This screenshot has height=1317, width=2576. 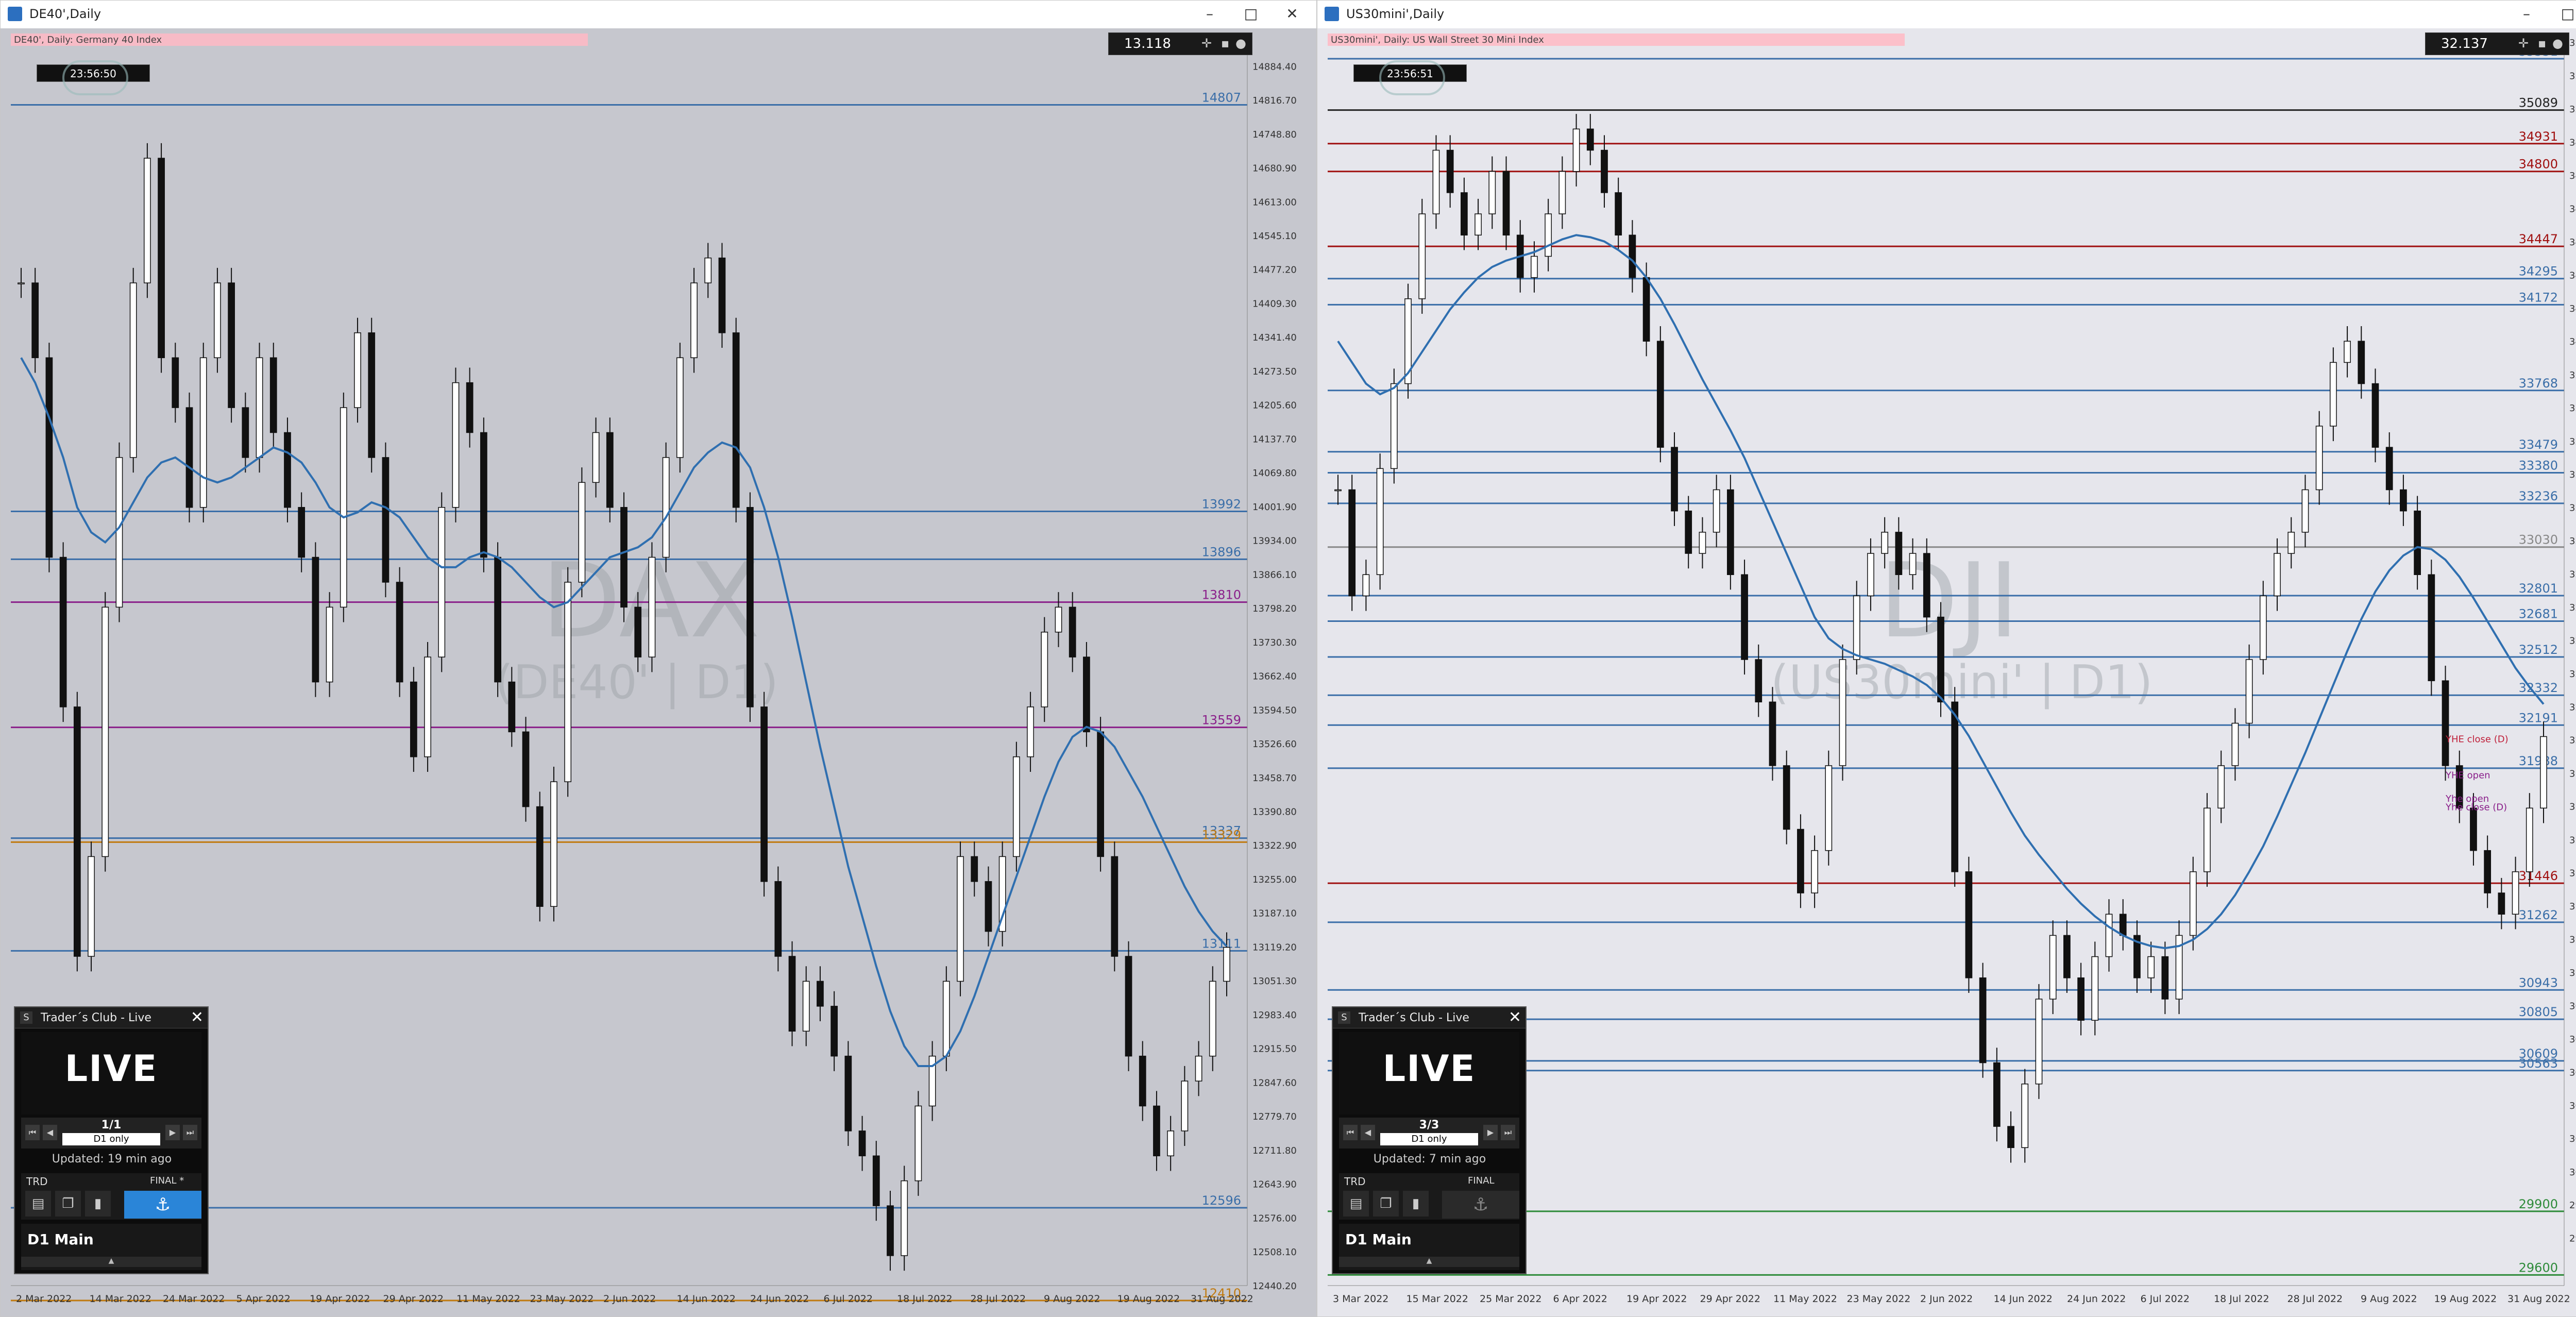 What do you see at coordinates (1274, 609) in the screenshot?
I see `y-tick-label: 13798.20` at bounding box center [1274, 609].